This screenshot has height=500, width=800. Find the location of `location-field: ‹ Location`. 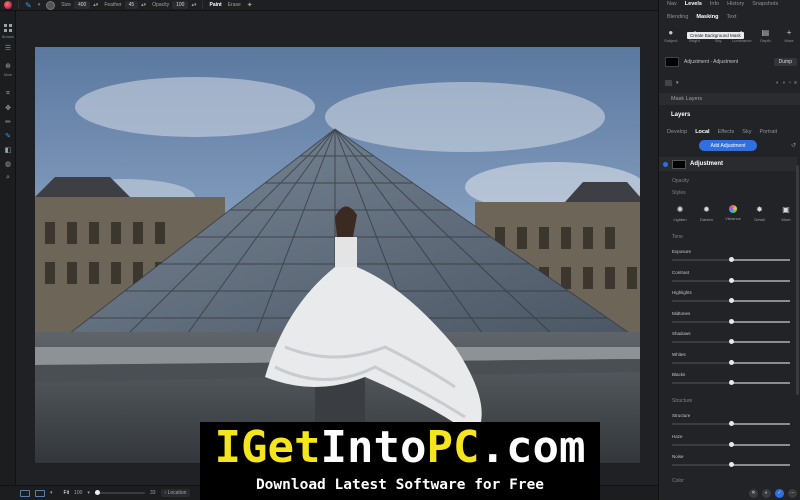

location-field: ‹ Location is located at coordinates (175, 493).